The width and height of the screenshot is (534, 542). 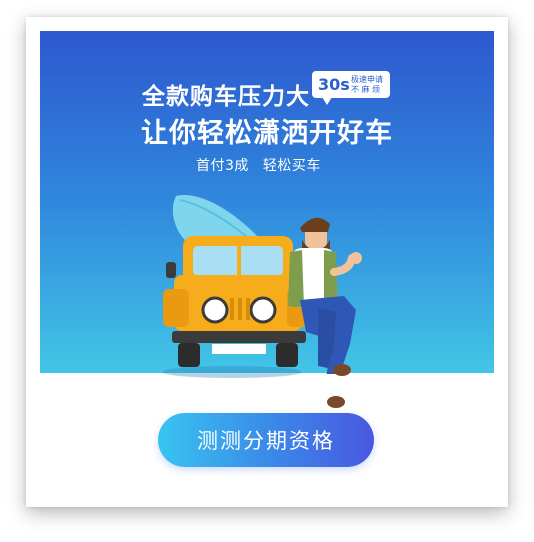 I want to click on badge-sub-text: 极速申请 不 麻 烦, so click(x=365, y=85).